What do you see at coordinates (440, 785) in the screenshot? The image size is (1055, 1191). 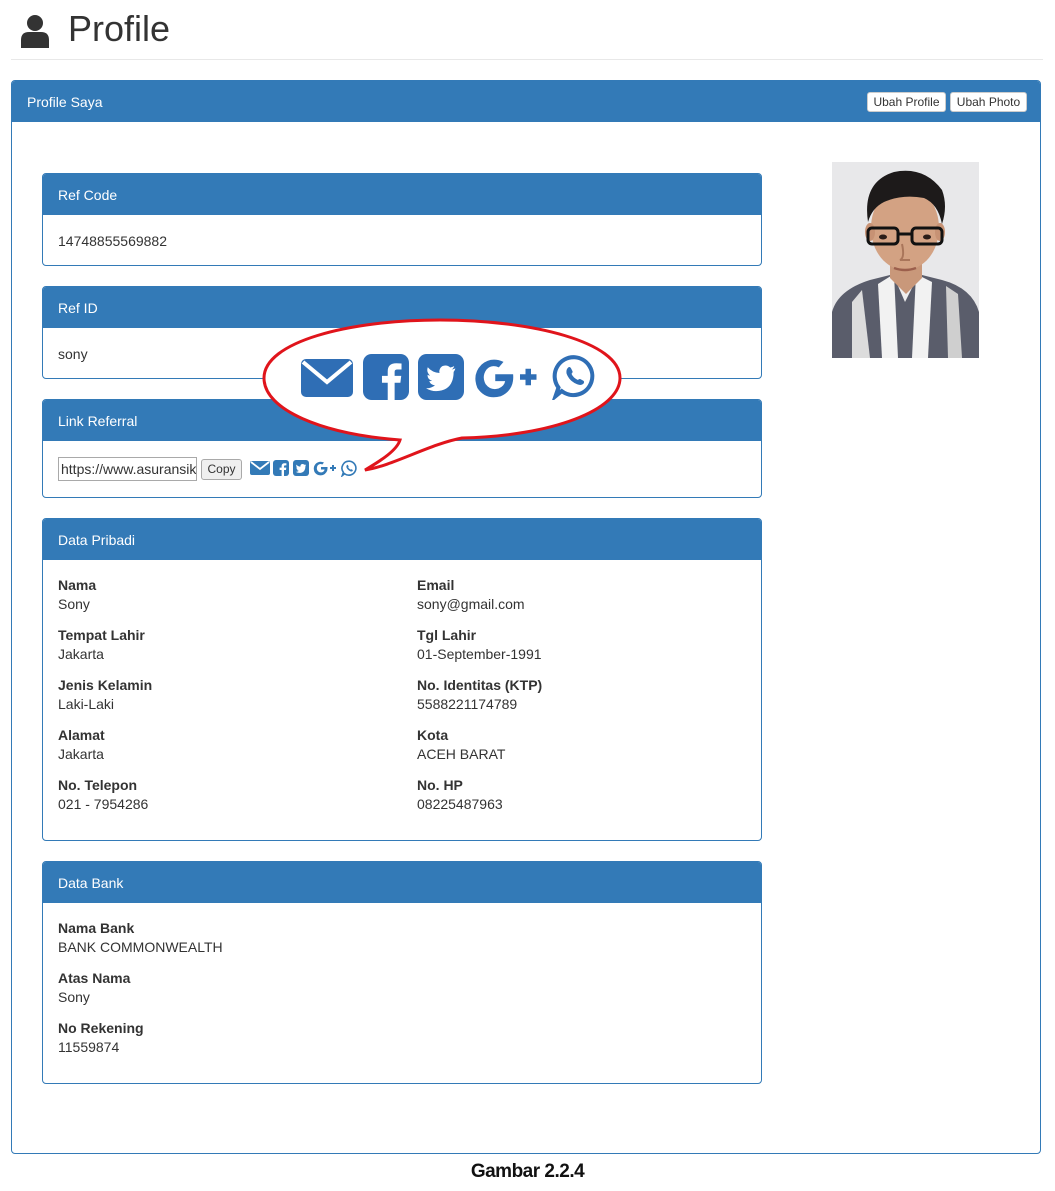 I see `field-label: No. HP` at bounding box center [440, 785].